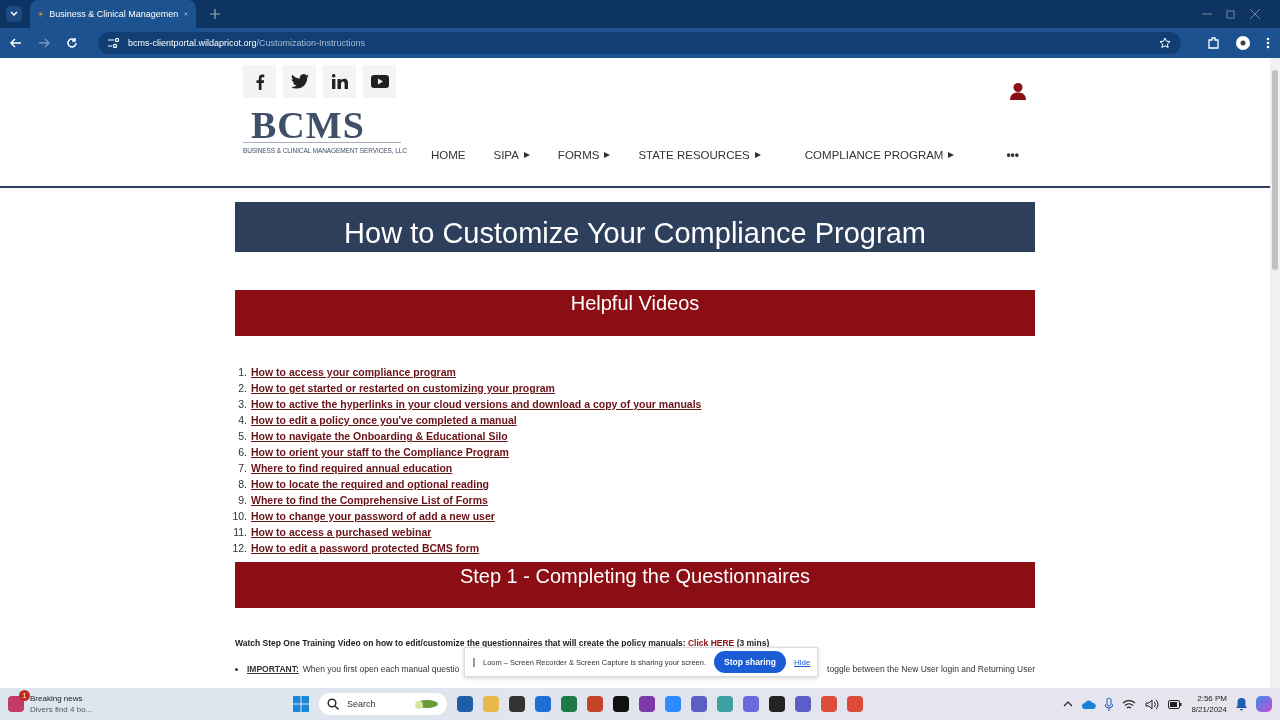  I want to click on video-link: How to active the hyperlinks in your cloud versions and download a copy of your manuals, so click(476, 404).